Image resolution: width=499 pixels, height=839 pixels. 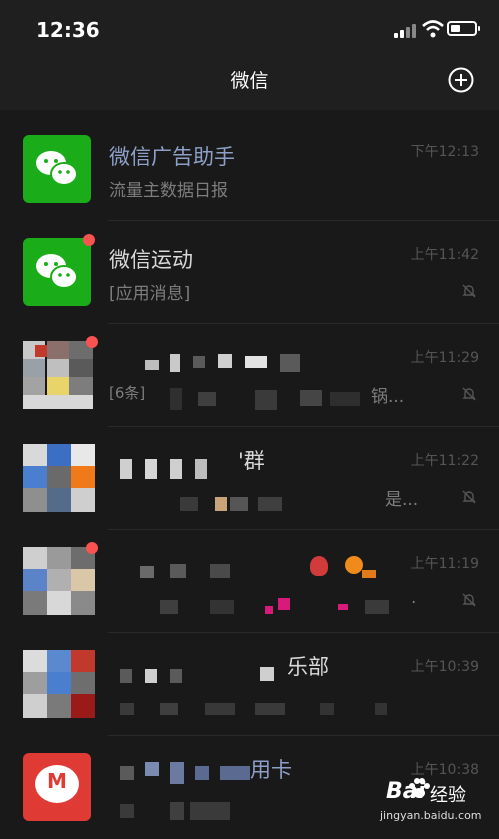 What do you see at coordinates (414, 598) in the screenshot?
I see `chat-message-tail: .` at bounding box center [414, 598].